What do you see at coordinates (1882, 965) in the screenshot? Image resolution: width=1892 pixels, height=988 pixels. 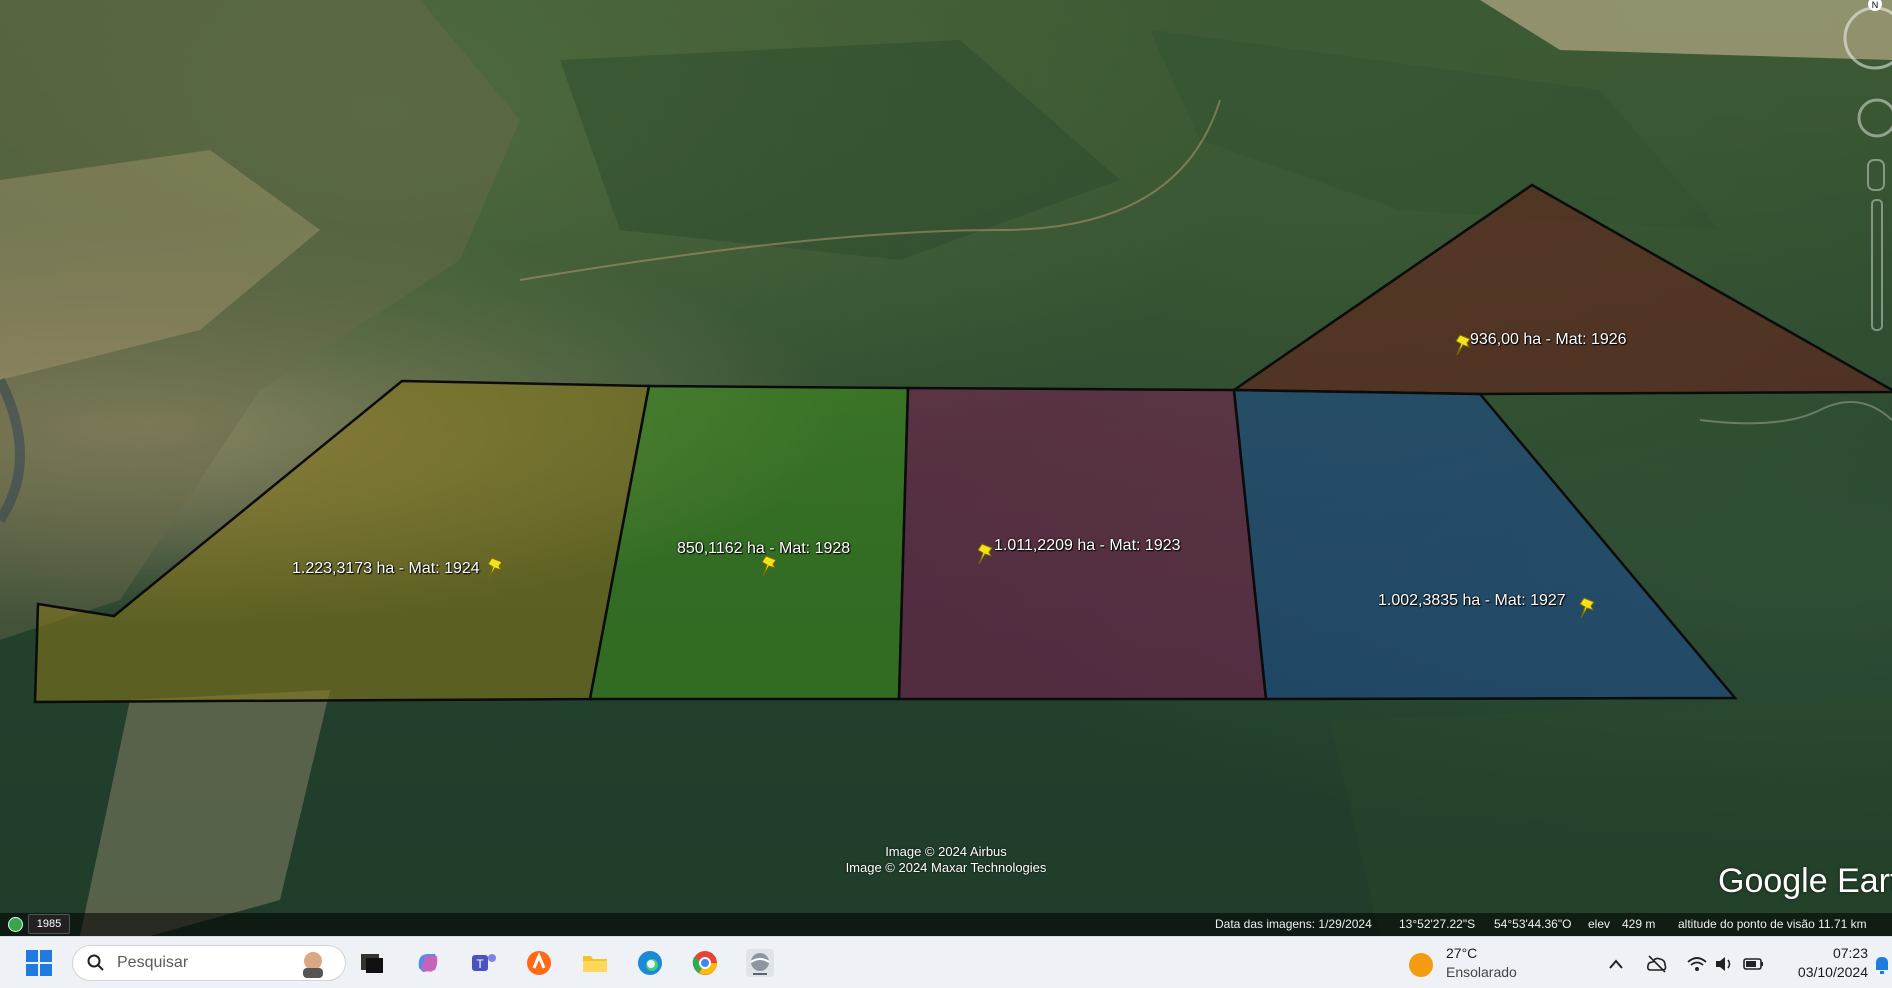 I see `notification-bell-icon` at bounding box center [1882, 965].